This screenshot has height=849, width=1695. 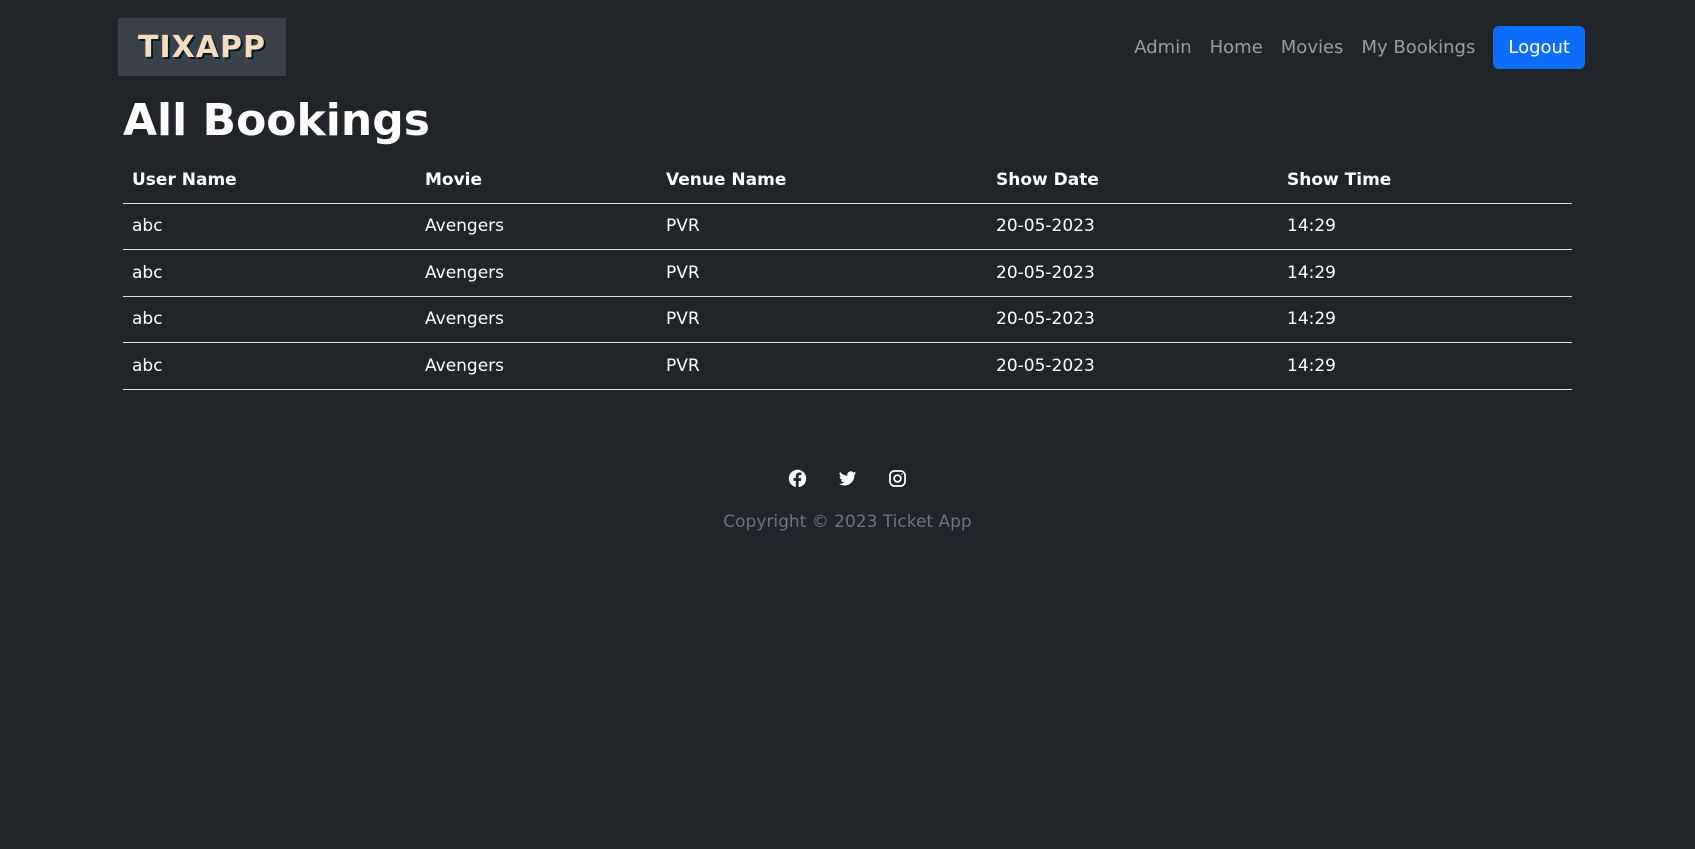 What do you see at coordinates (1312, 47) in the screenshot?
I see `nav-movies-link: Movies` at bounding box center [1312, 47].